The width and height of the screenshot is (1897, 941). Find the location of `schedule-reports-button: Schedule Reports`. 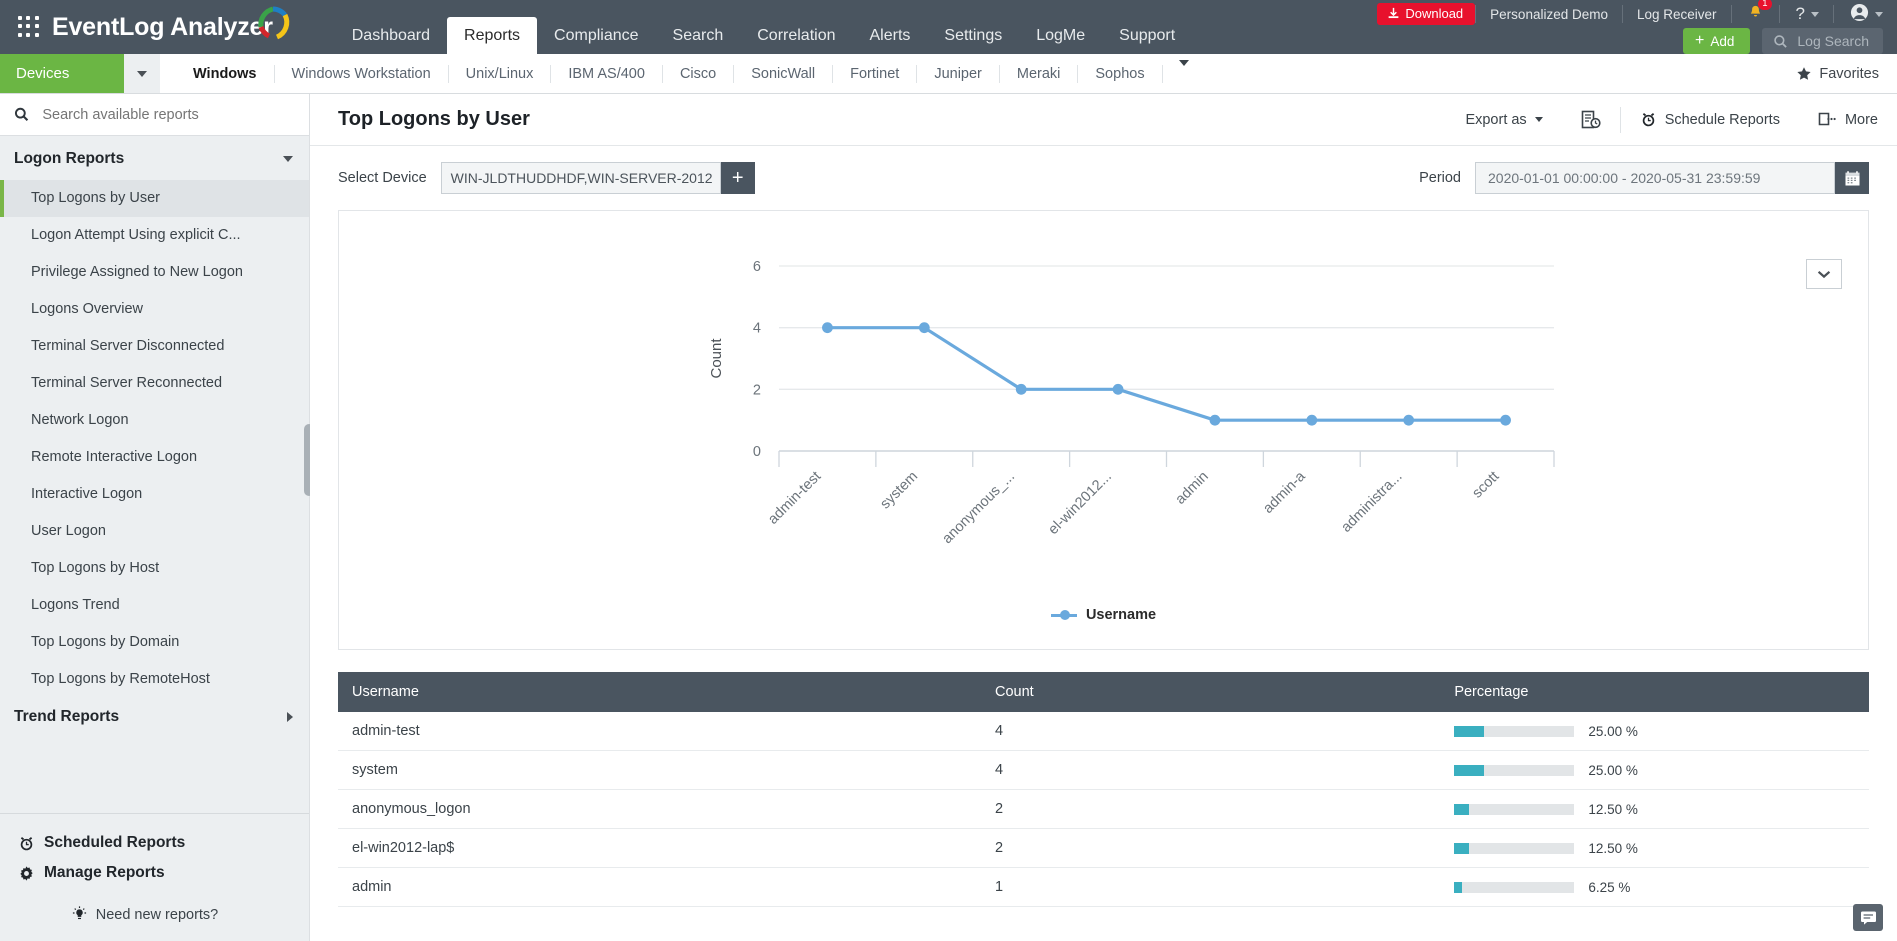

schedule-reports-button: Schedule Reports is located at coordinates (1710, 119).